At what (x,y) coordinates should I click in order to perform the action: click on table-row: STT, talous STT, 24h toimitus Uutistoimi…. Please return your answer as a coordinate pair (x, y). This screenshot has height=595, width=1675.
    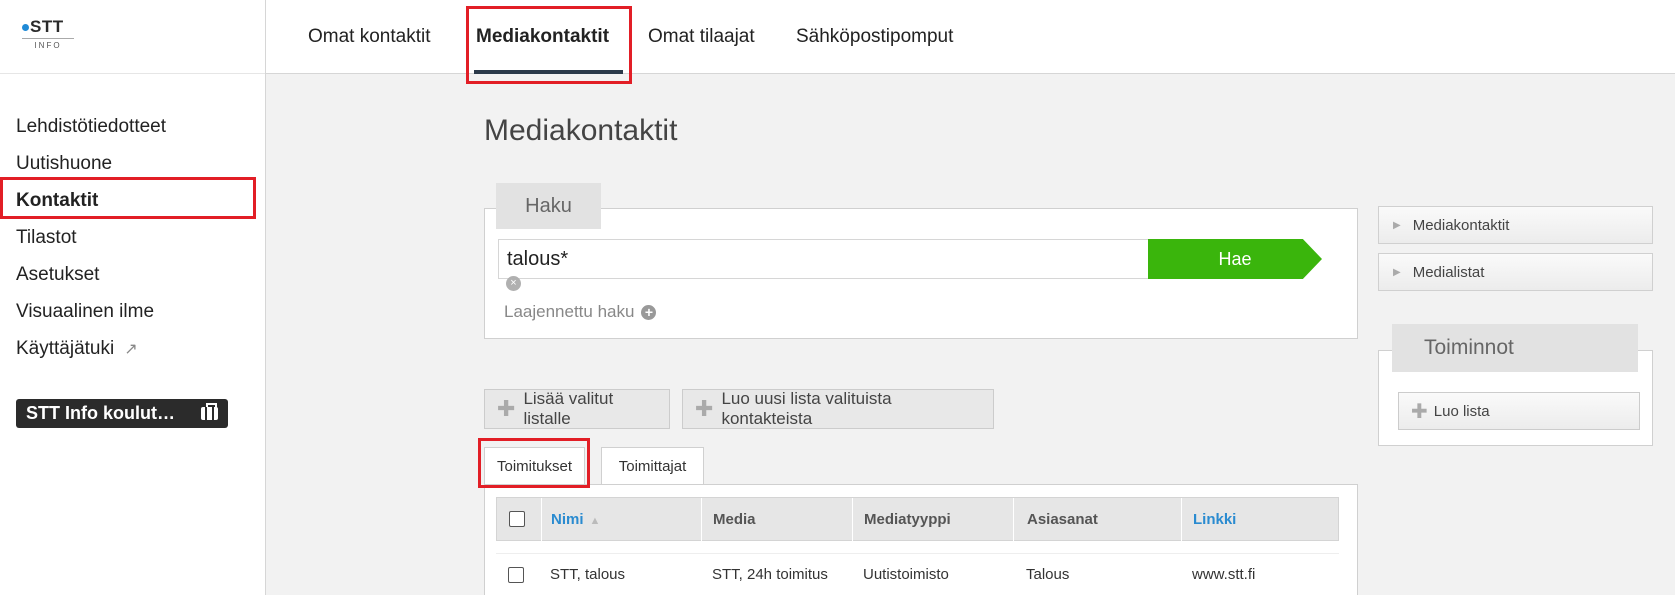
    Looking at the image, I should click on (917, 574).